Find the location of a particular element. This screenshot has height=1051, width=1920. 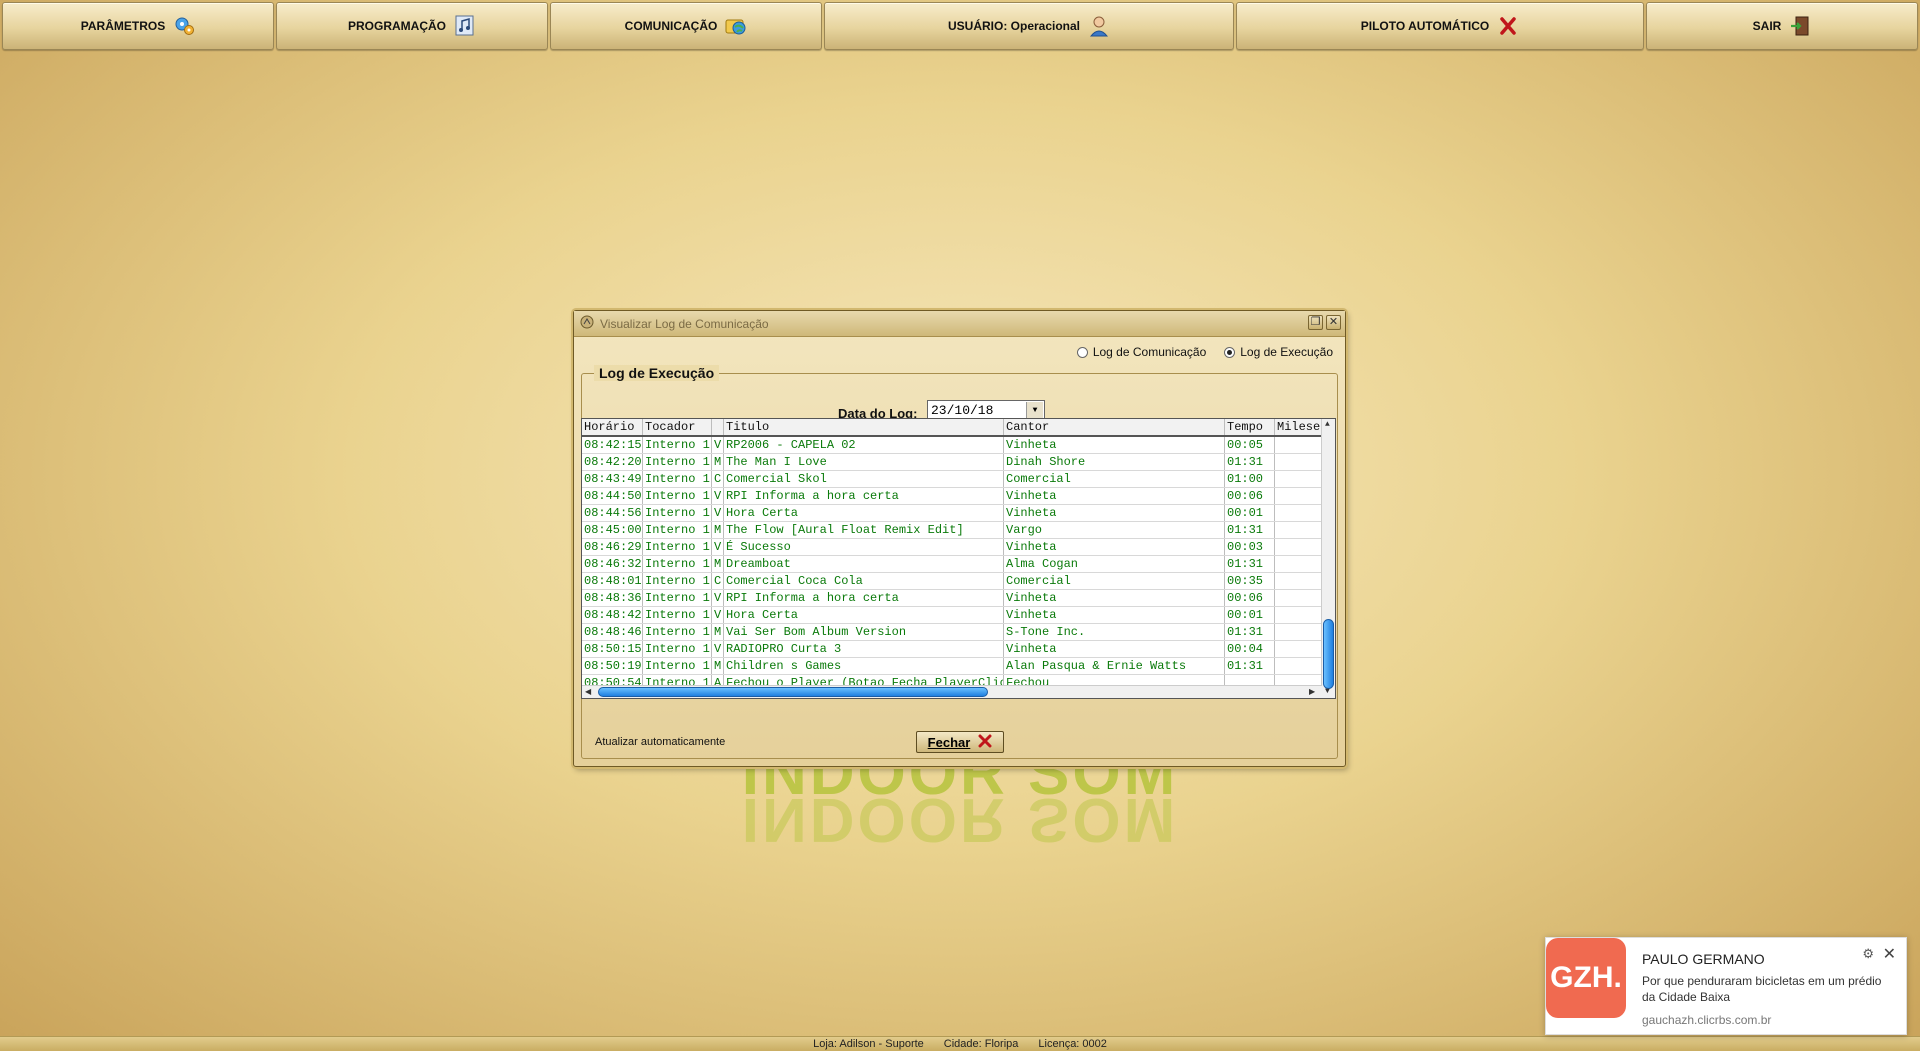

column-header: Cantor is located at coordinates (1114, 427).